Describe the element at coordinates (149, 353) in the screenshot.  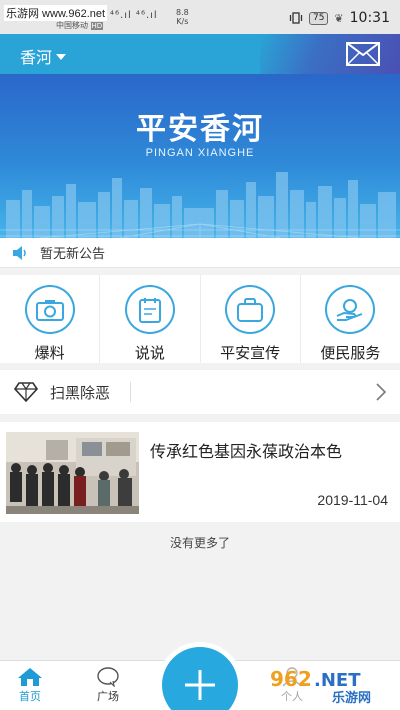
I see `quick-action-label: 说说` at that location.